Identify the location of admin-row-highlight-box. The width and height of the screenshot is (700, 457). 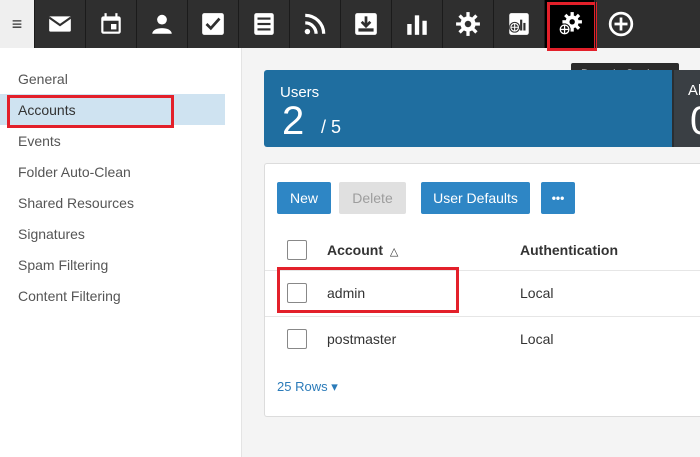
(368, 290).